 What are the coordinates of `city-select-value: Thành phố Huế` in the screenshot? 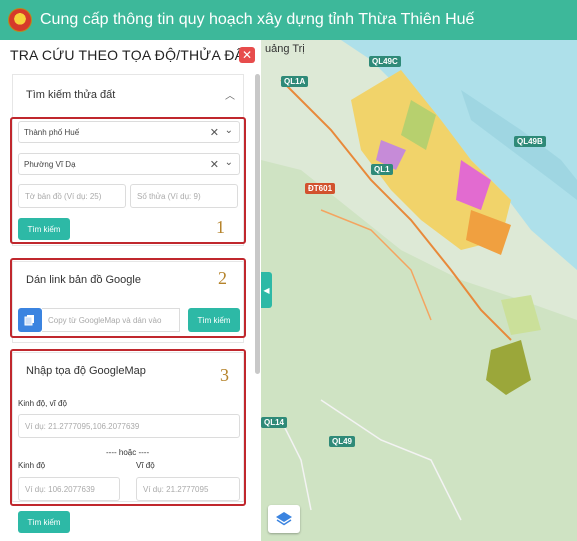 It's located at (52, 132).